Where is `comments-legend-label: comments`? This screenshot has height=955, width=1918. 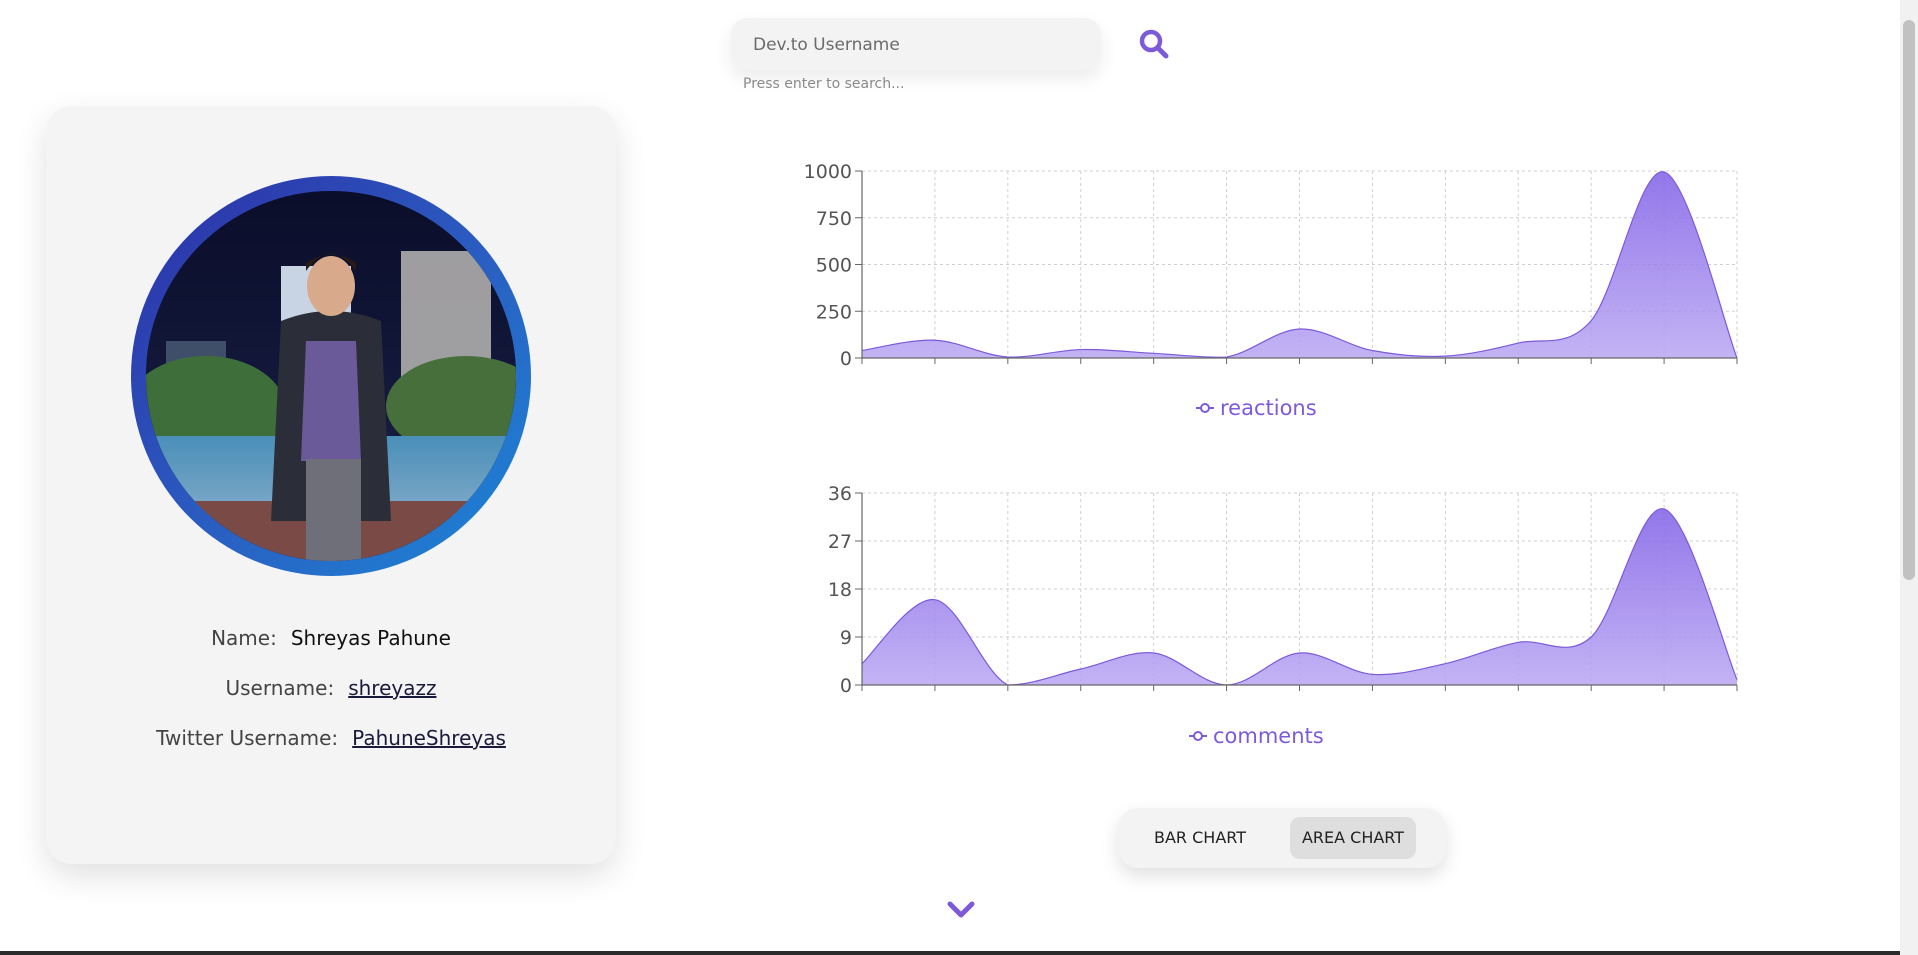
comments-legend-label: comments is located at coordinates (1268, 736).